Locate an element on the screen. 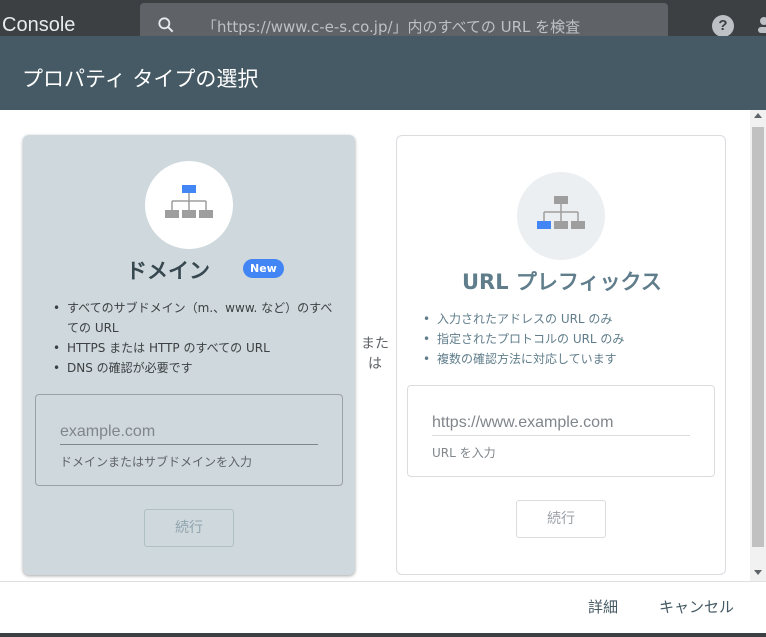 Image resolution: width=766 pixels, height=637 pixels. domain-title: ドメイン is located at coordinates (168, 271).